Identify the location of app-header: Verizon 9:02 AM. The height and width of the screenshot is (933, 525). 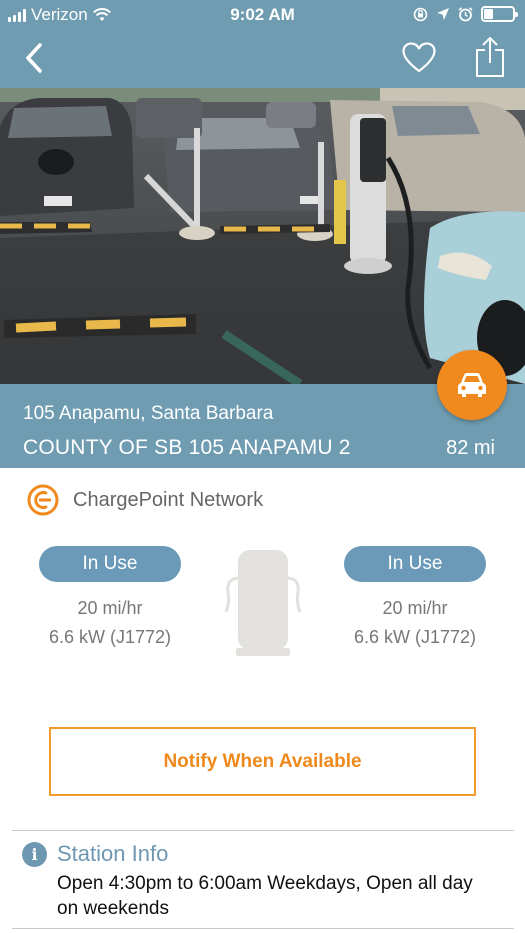
(262, 44).